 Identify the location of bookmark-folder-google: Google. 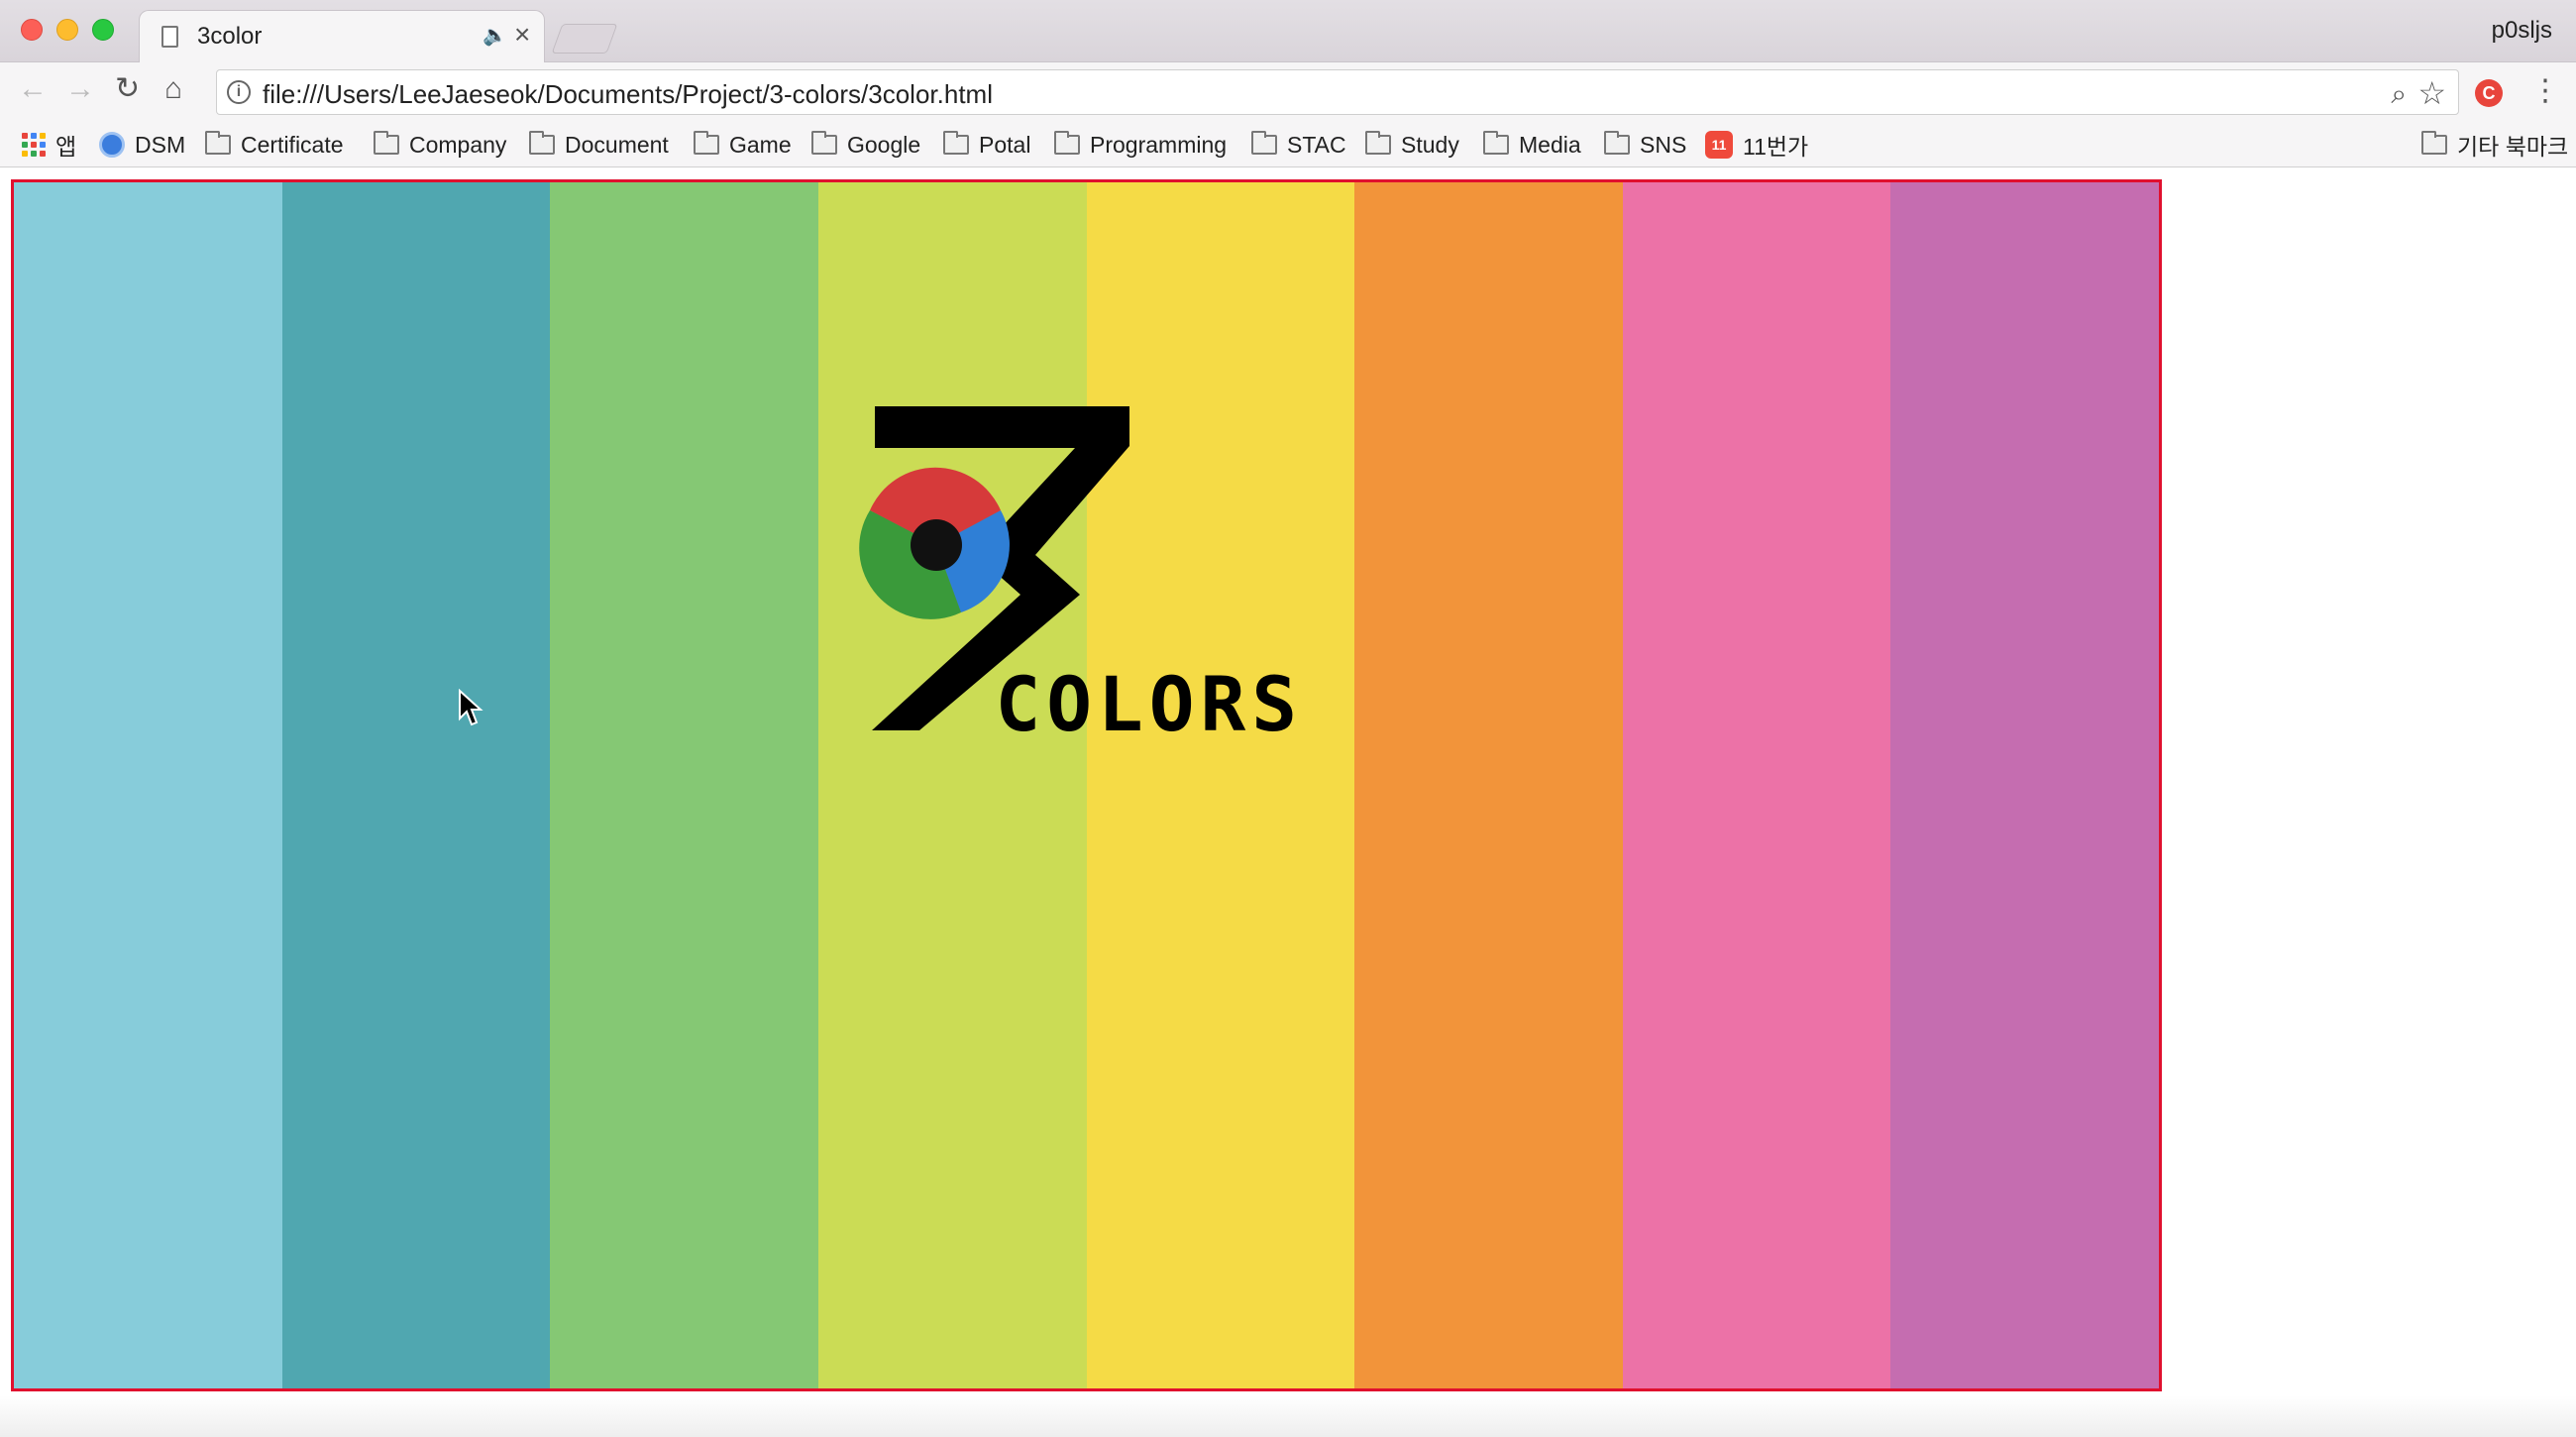
(866, 145).